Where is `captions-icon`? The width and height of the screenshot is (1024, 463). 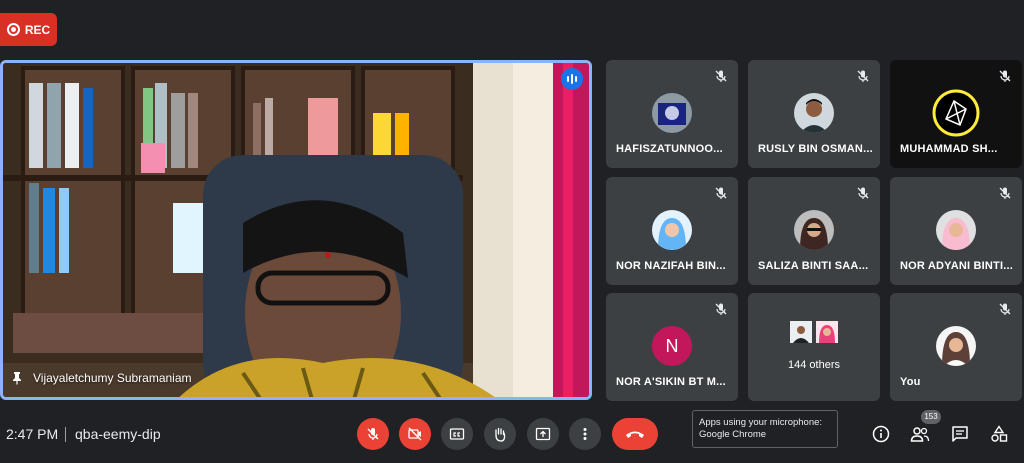 captions-icon is located at coordinates (457, 434).